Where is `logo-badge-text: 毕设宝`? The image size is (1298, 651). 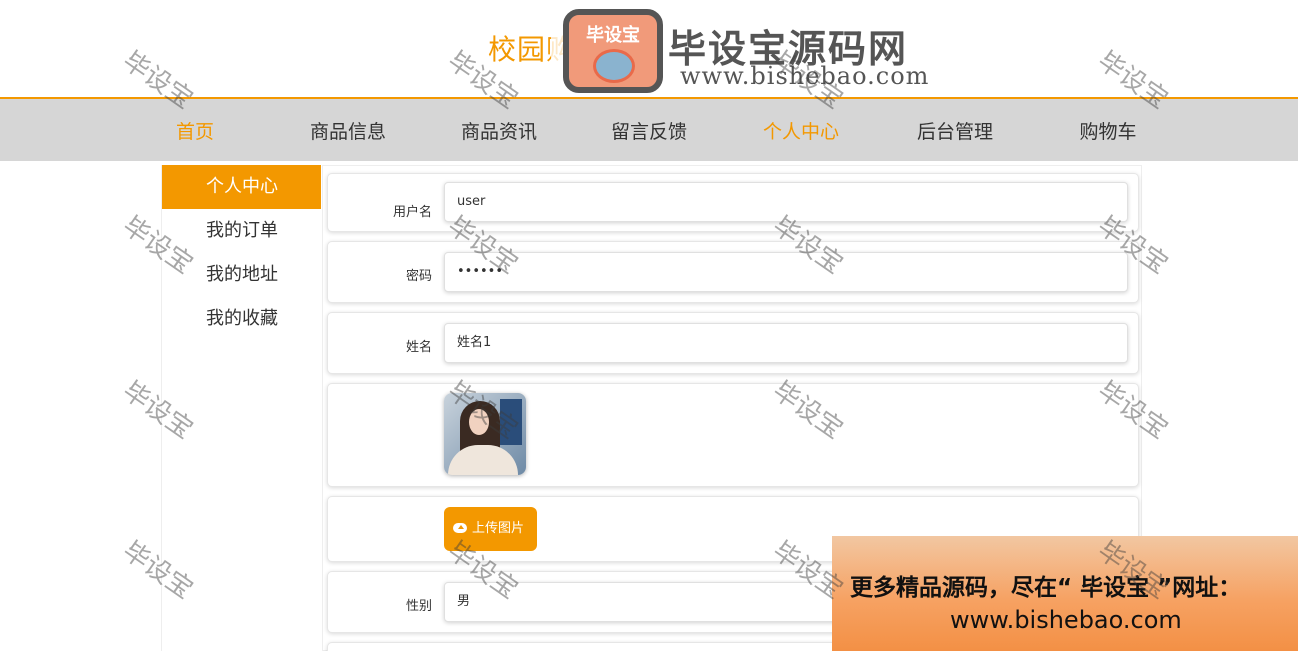
logo-badge-text: 毕设宝 is located at coordinates (613, 35).